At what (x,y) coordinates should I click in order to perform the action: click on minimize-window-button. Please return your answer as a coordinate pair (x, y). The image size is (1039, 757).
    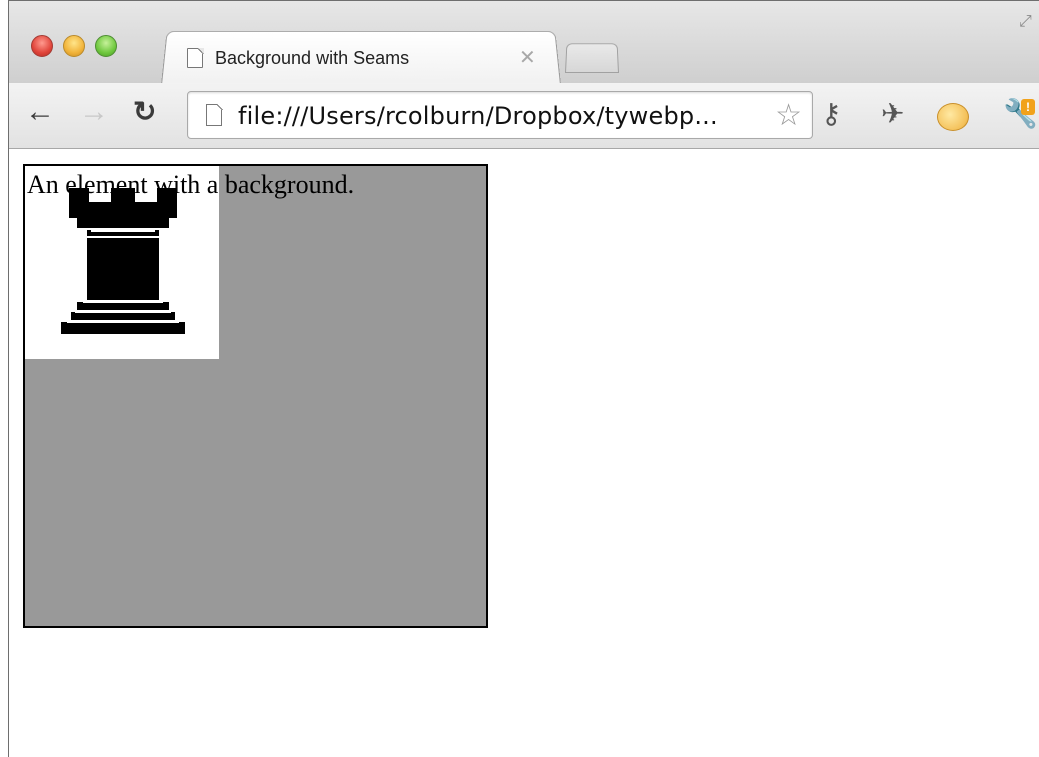
    Looking at the image, I should click on (74, 46).